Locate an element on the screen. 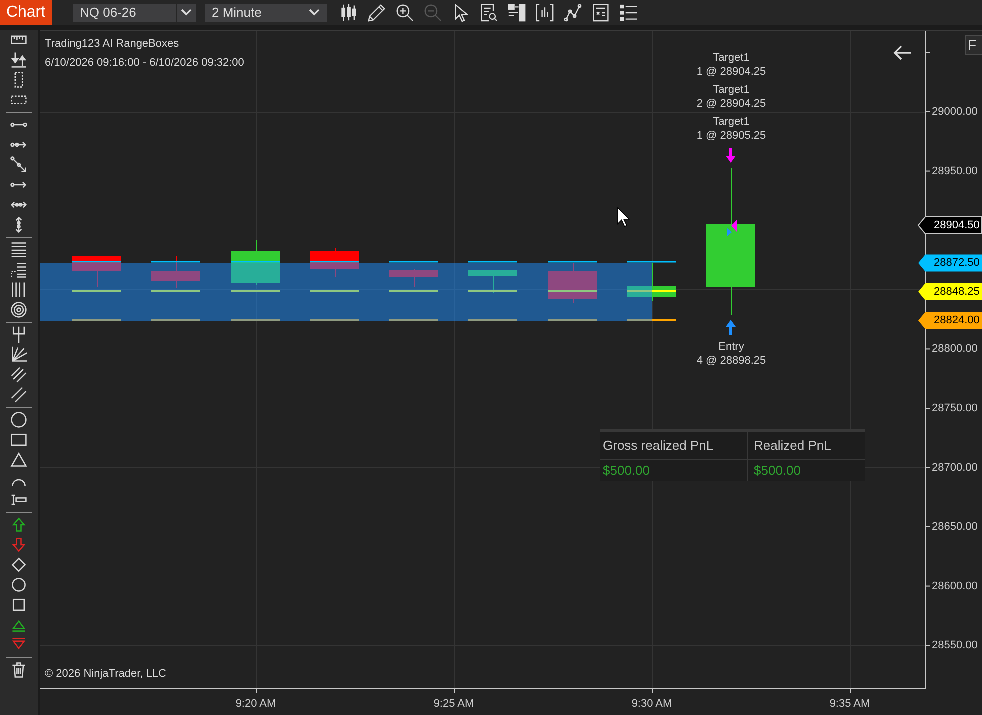  copyright-text: © 2026 NinjaTrader, LLC is located at coordinates (105, 674).